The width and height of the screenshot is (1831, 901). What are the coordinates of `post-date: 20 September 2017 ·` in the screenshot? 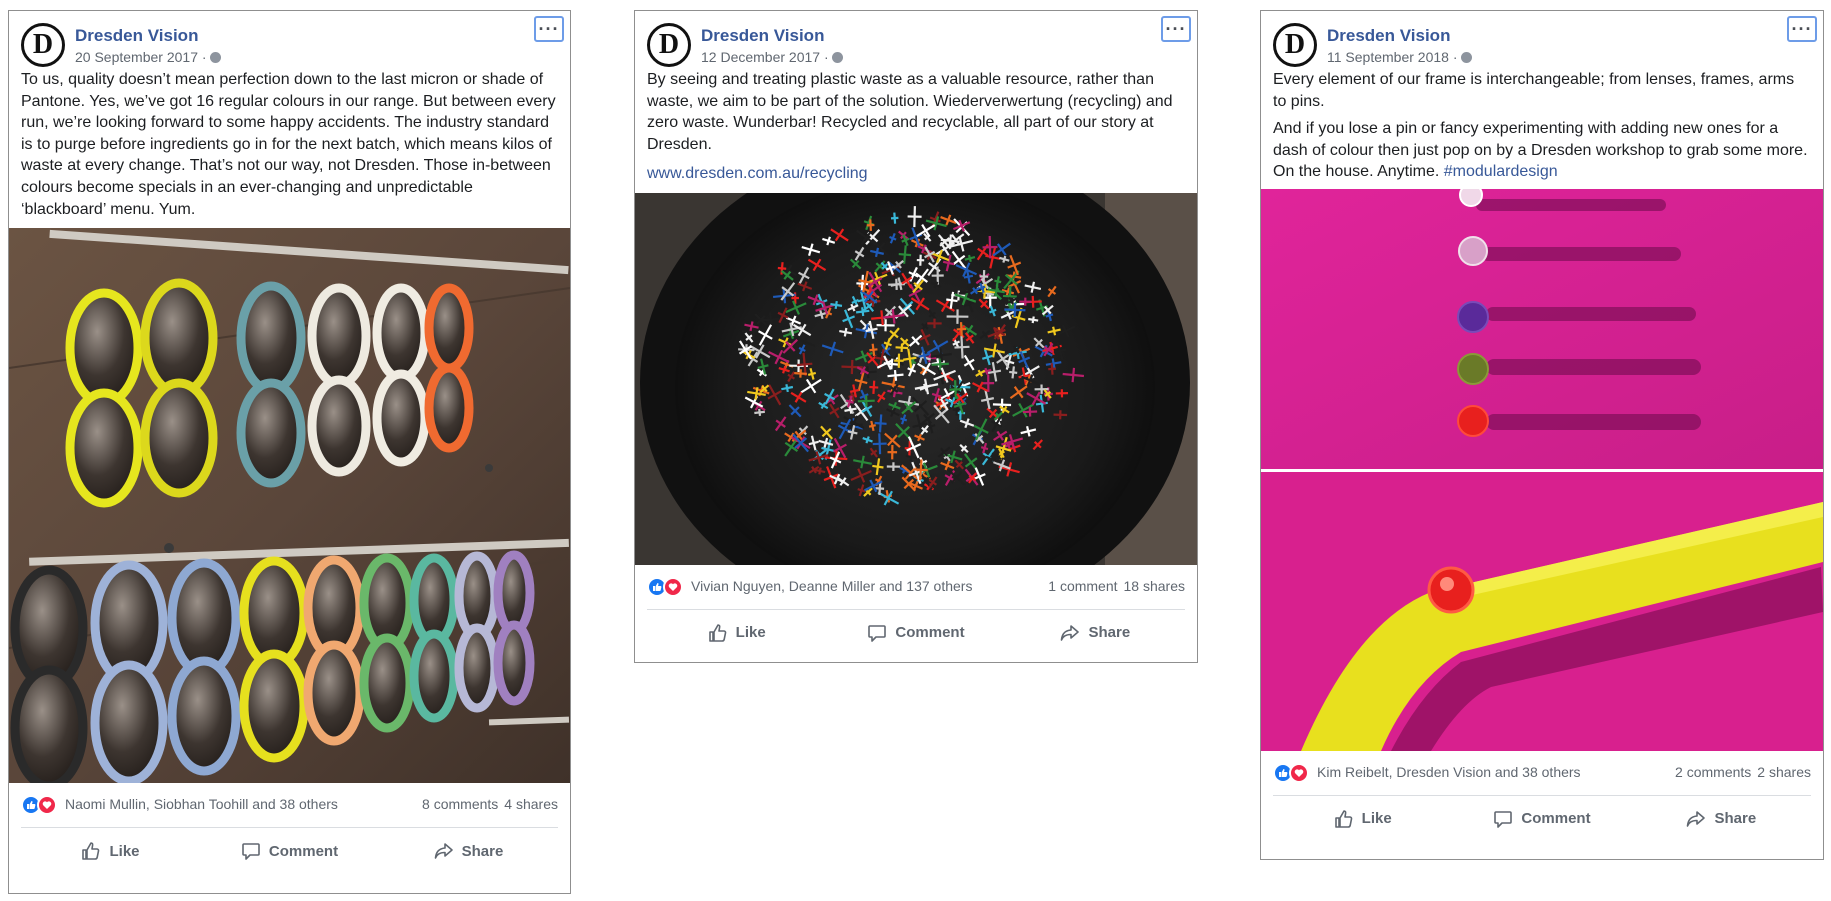 It's located at (148, 57).